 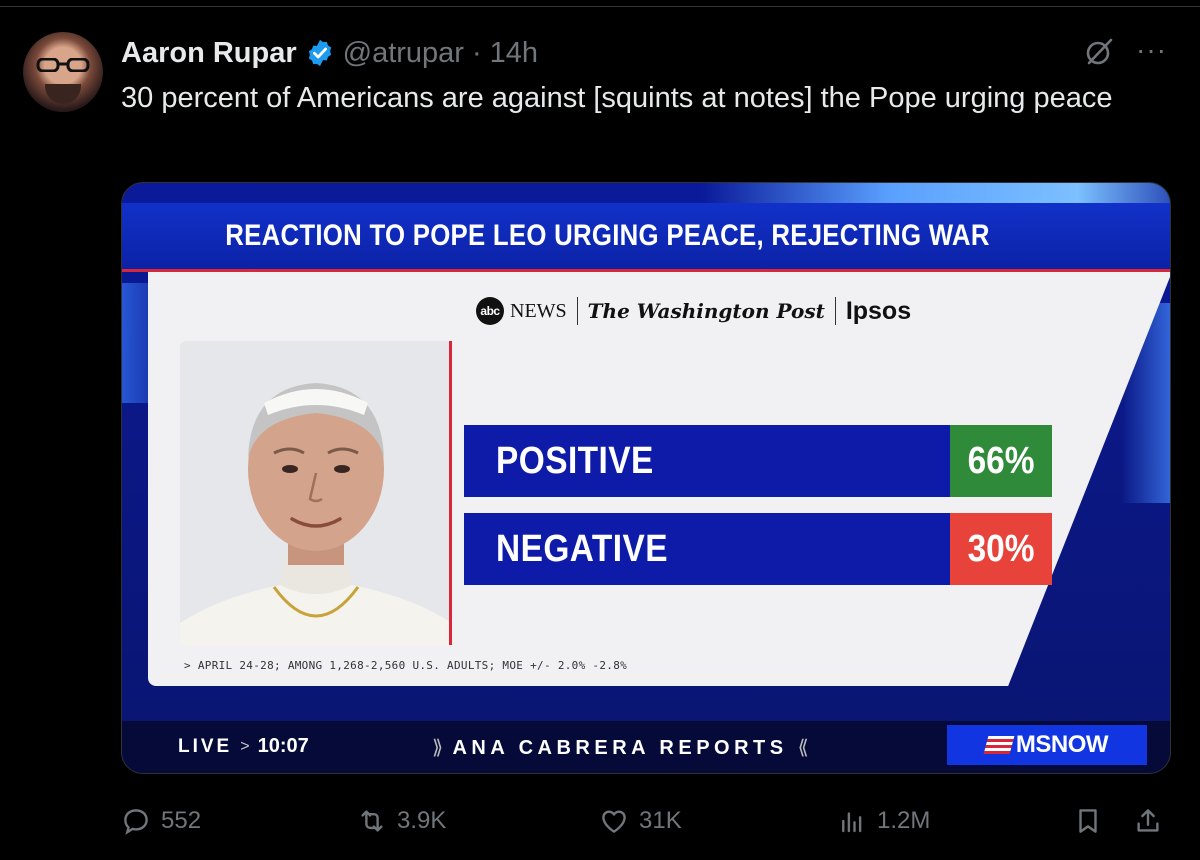 What do you see at coordinates (999, 745) in the screenshot?
I see `flag-icon` at bounding box center [999, 745].